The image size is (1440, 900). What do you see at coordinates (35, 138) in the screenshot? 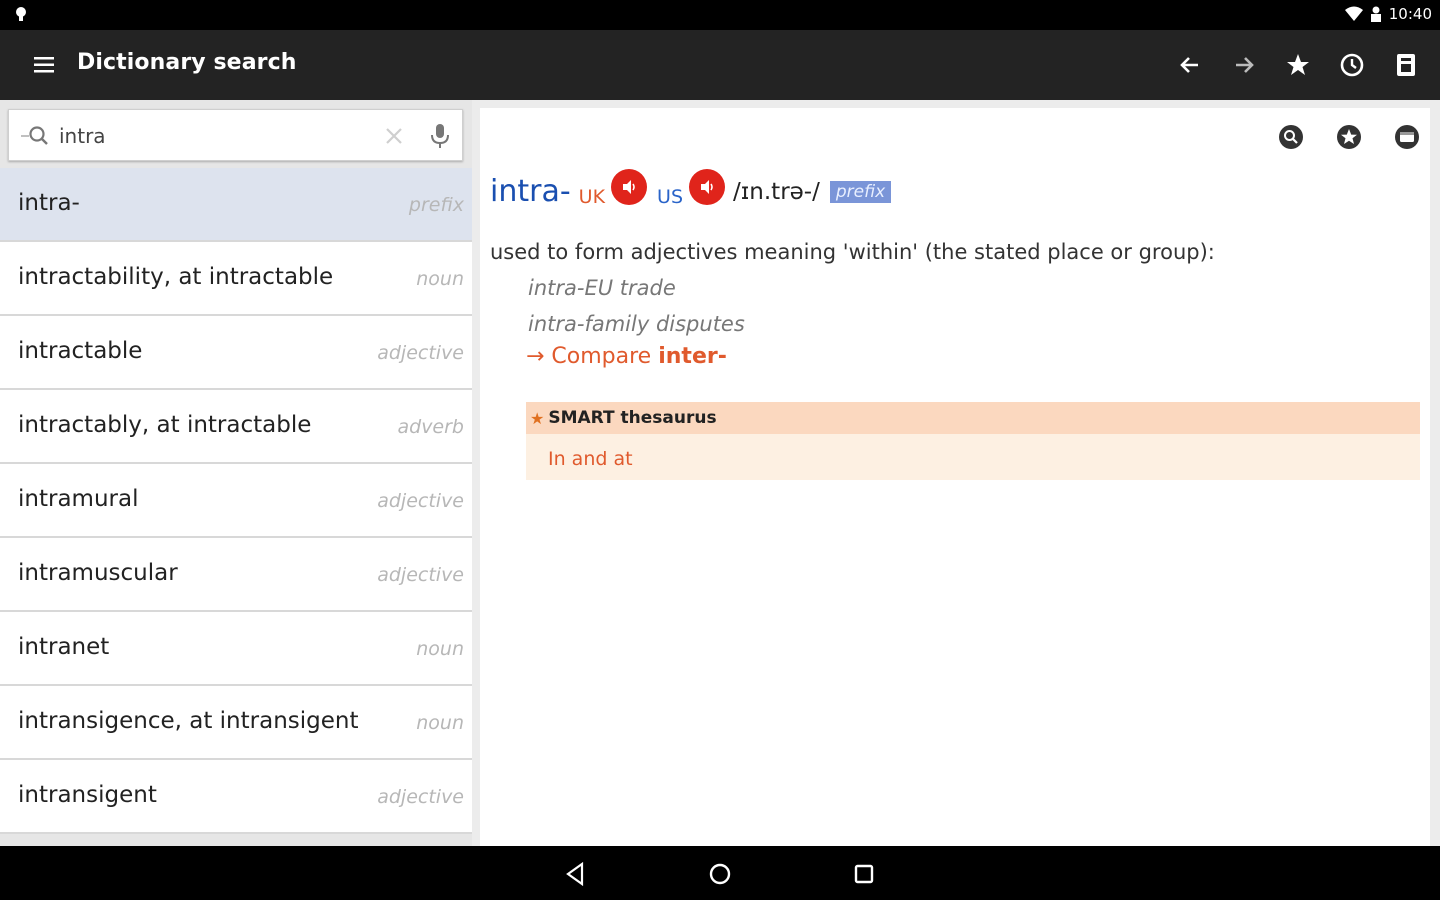
I see `search-icon` at bounding box center [35, 138].